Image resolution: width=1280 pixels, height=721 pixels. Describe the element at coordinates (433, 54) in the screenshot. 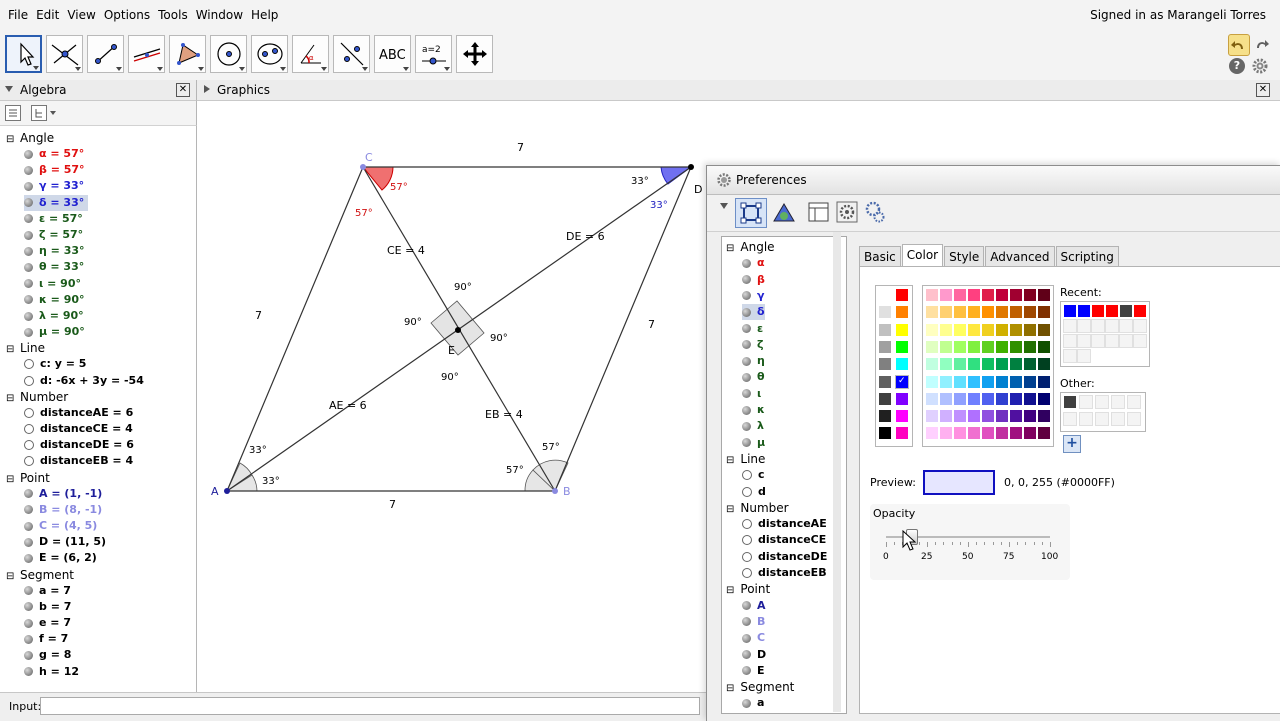

I see `slider-tool-button: a=2` at that location.